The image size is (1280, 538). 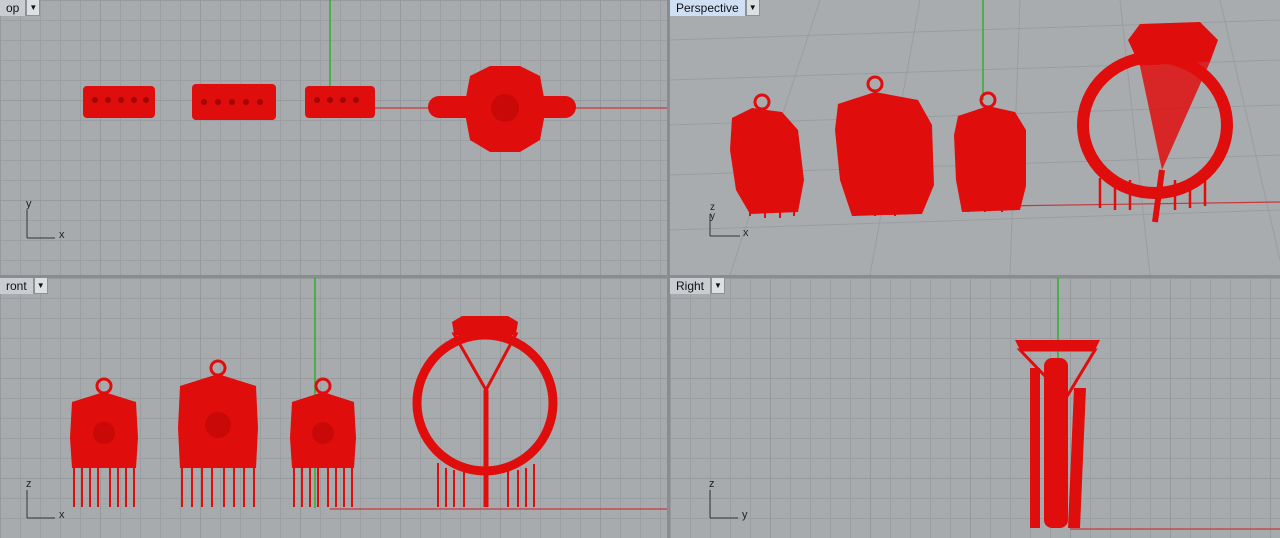 I want to click on viewport-title: ront, so click(x=17, y=286).